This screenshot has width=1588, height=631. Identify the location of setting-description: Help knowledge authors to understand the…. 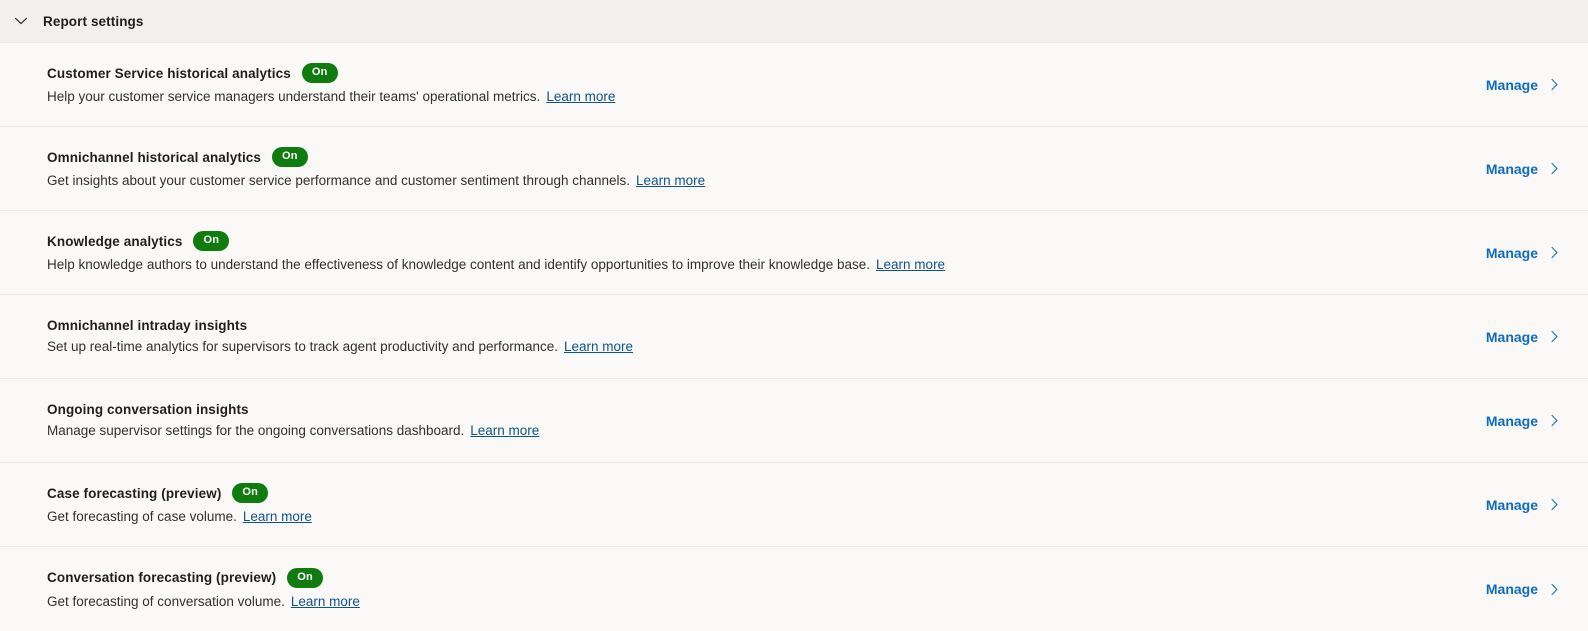
(496, 265).